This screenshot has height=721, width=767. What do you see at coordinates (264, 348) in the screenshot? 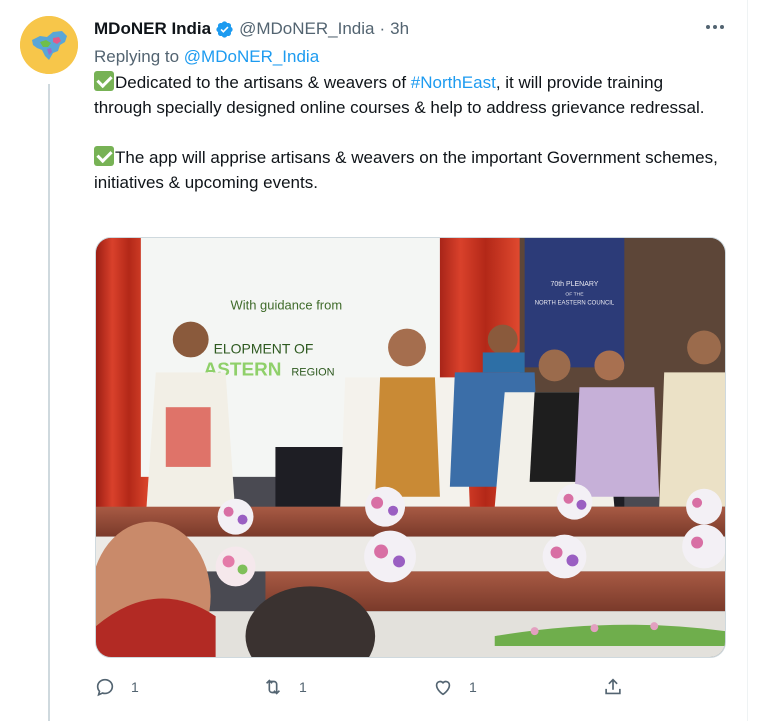
I see `banner-text-2: ELOPMENT OF` at bounding box center [264, 348].